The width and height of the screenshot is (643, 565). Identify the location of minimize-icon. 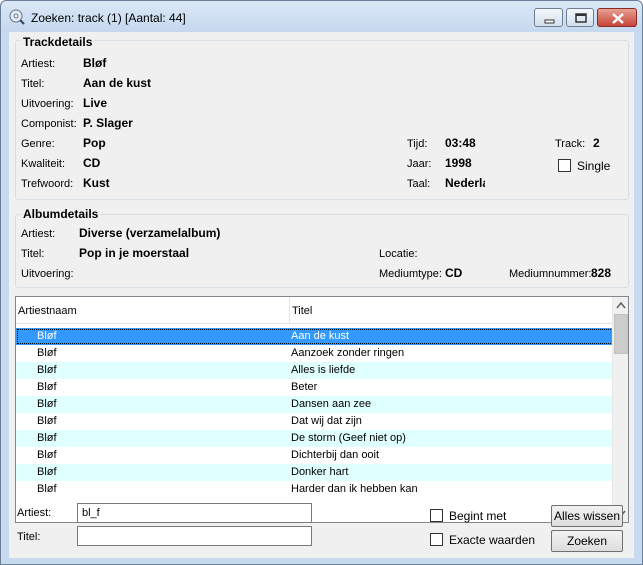
(549, 21).